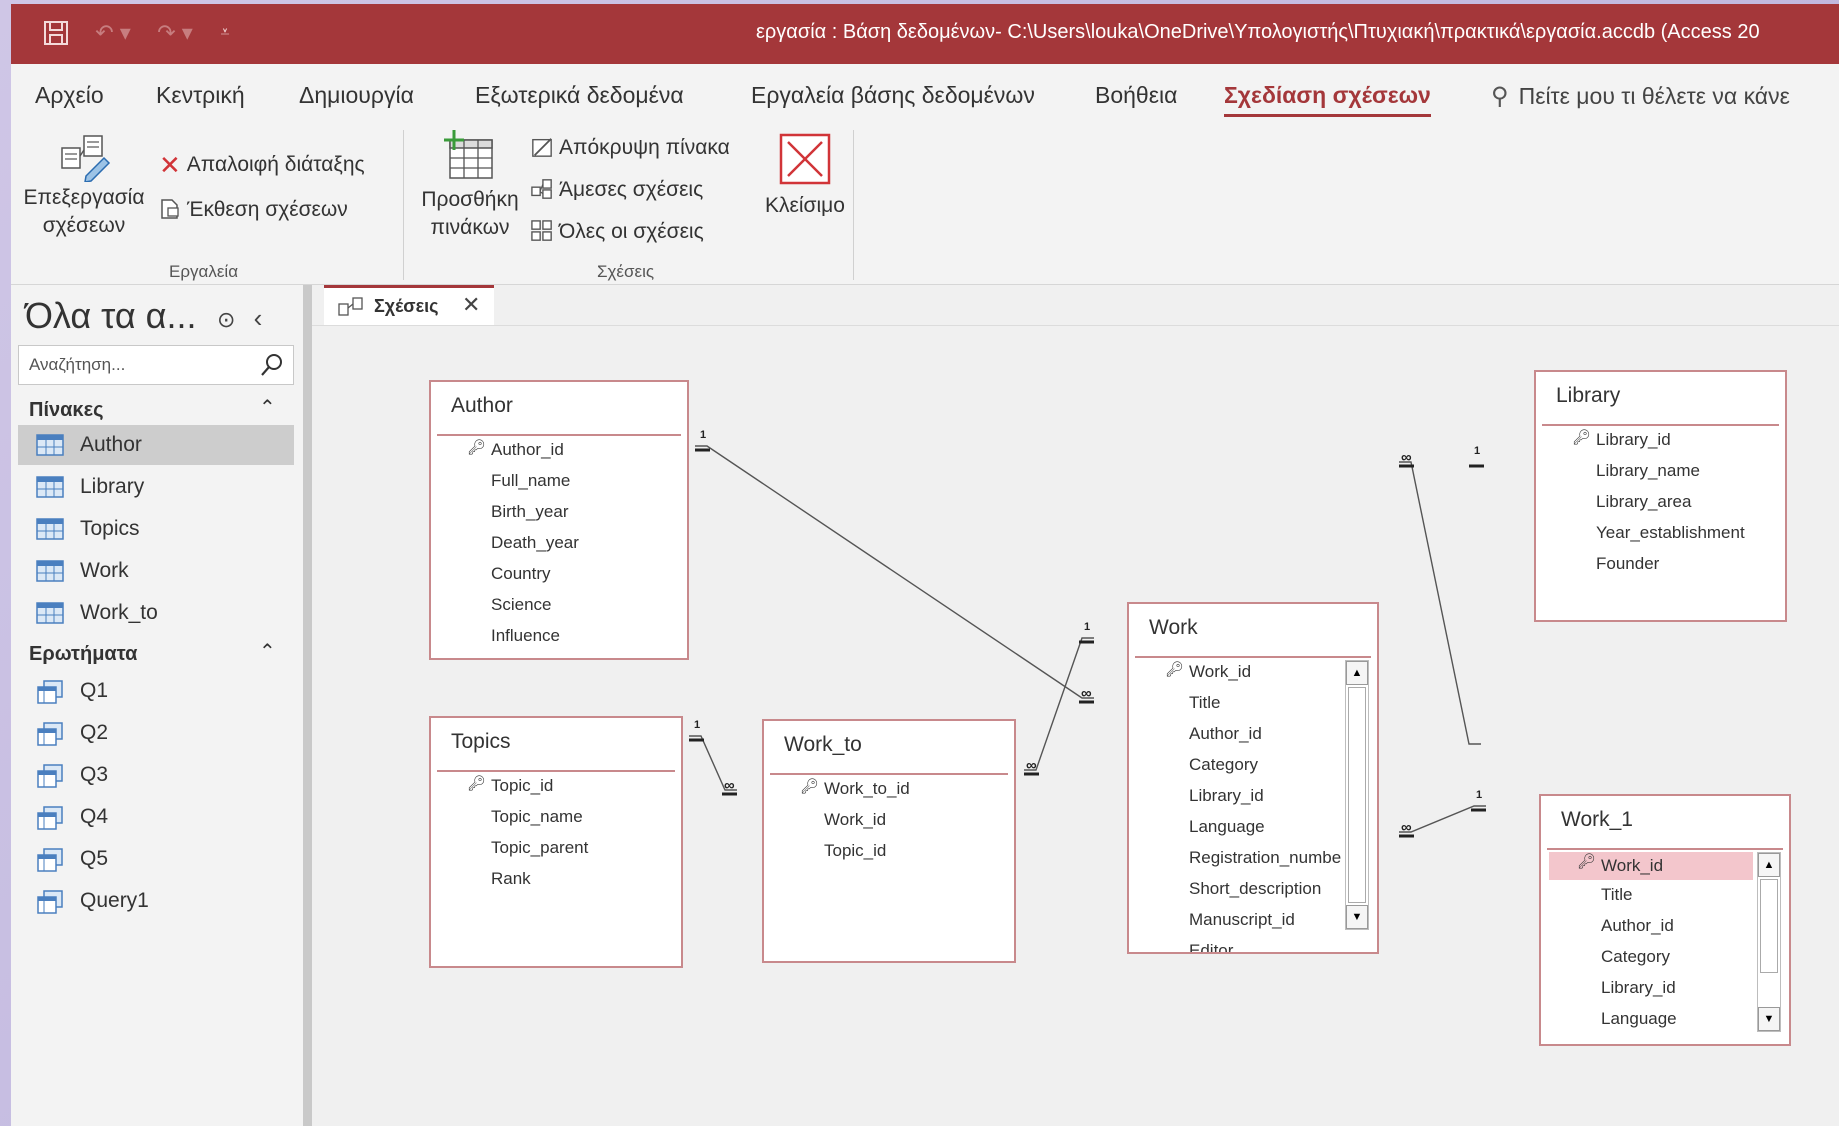  Describe the element at coordinates (356, 95) in the screenshot. I see `tab-create: Δημιουργία` at that location.